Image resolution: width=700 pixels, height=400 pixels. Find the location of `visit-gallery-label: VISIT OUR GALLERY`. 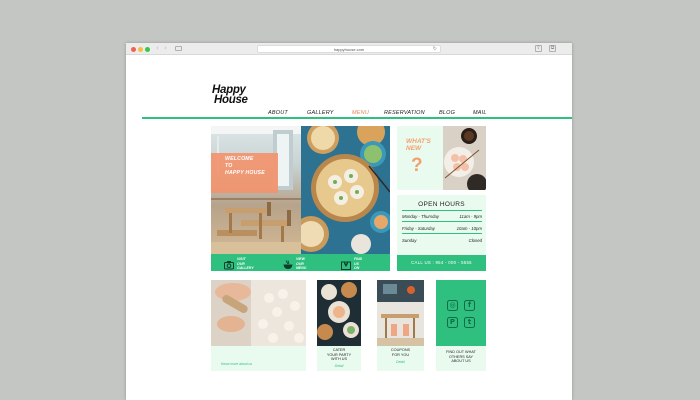

visit-gallery-label: VISIT OUR GALLERY is located at coordinates (245, 263).